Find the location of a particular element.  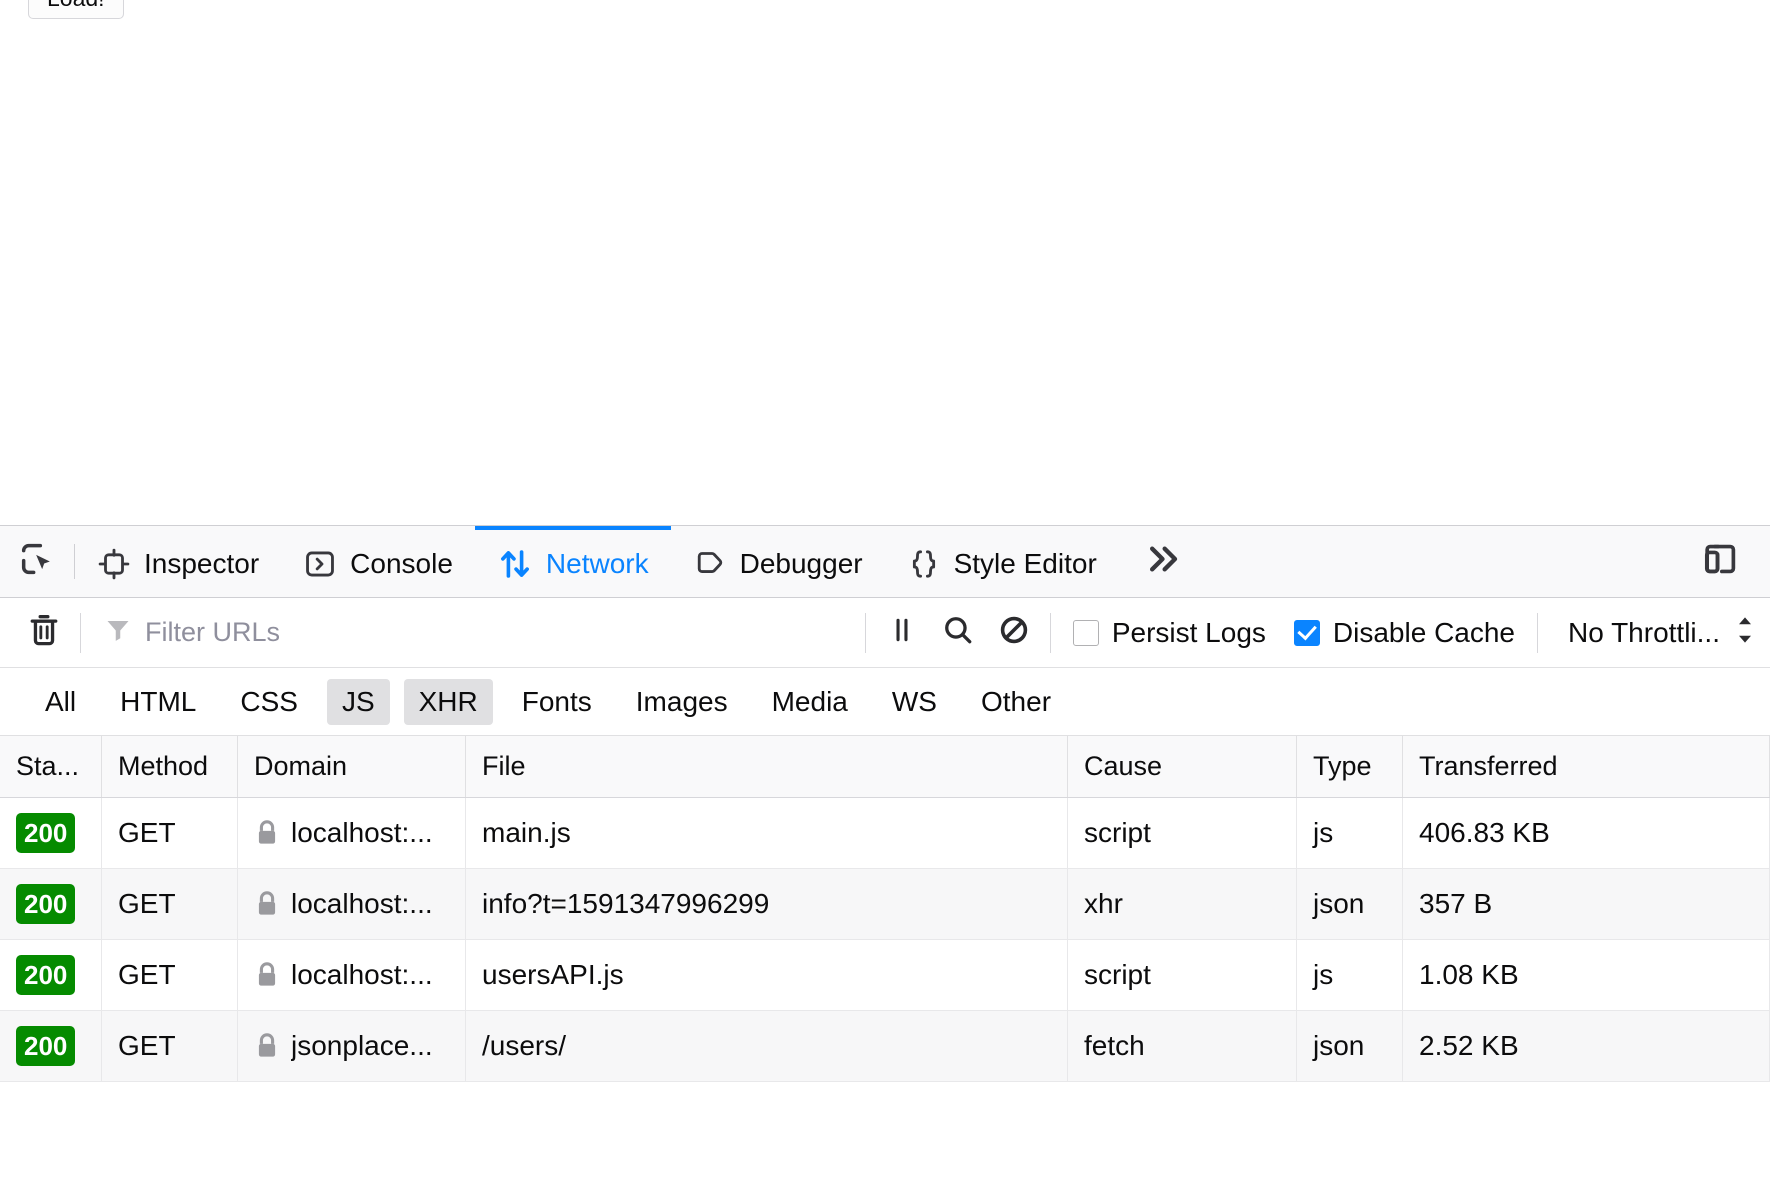

tab-console: Console is located at coordinates (378, 561).